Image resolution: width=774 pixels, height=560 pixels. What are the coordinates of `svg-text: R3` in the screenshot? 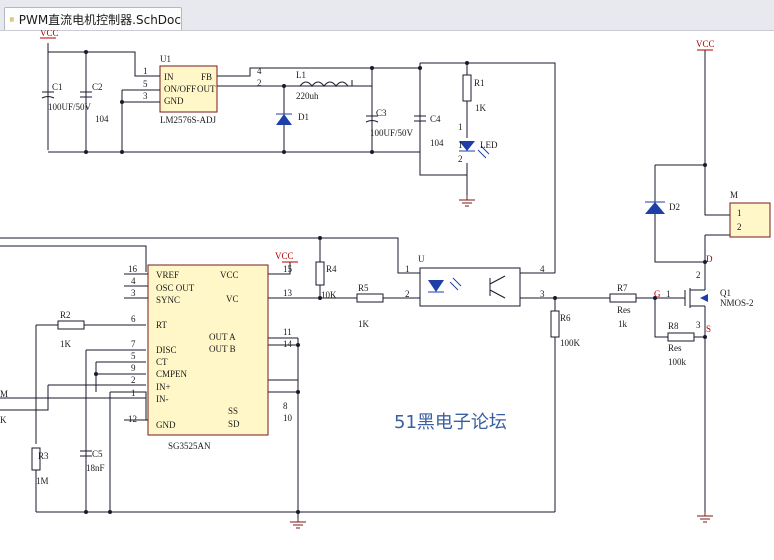 It's located at (43, 456).